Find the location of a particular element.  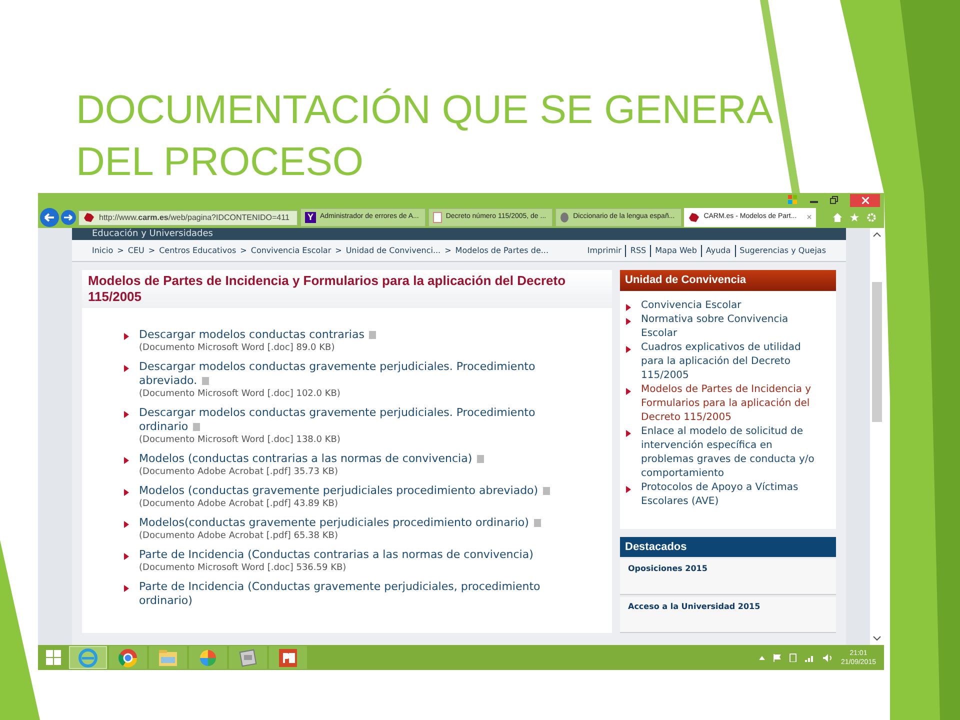

home-icon is located at coordinates (837, 217).